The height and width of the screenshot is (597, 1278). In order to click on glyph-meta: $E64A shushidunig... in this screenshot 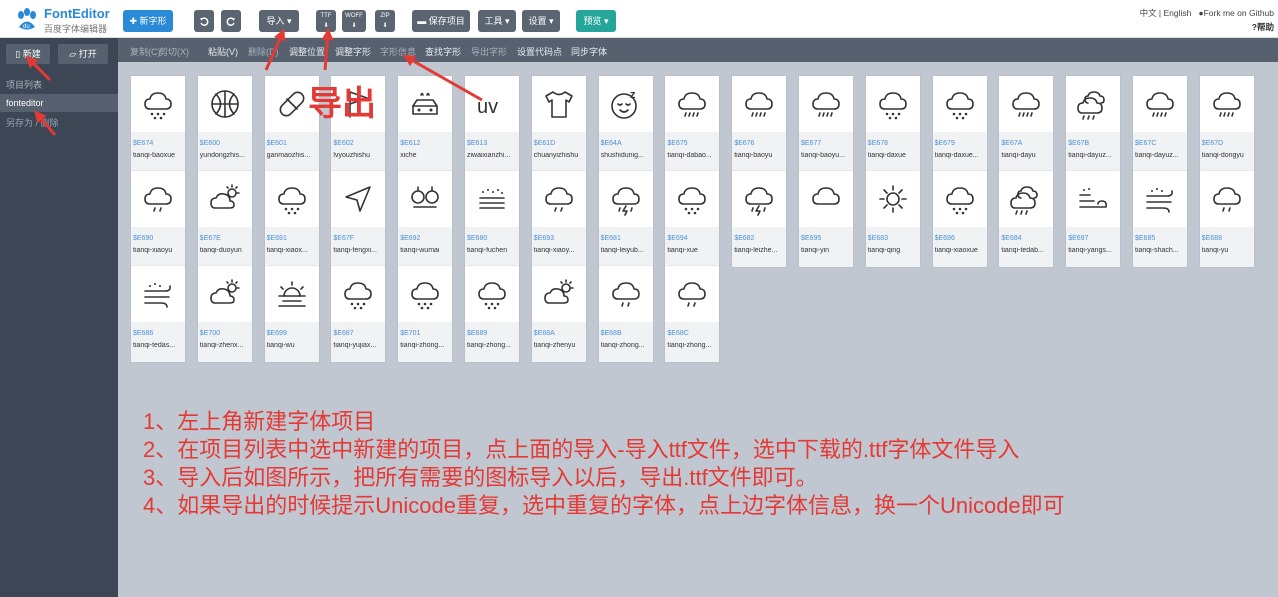, I will do `click(625, 152)`.